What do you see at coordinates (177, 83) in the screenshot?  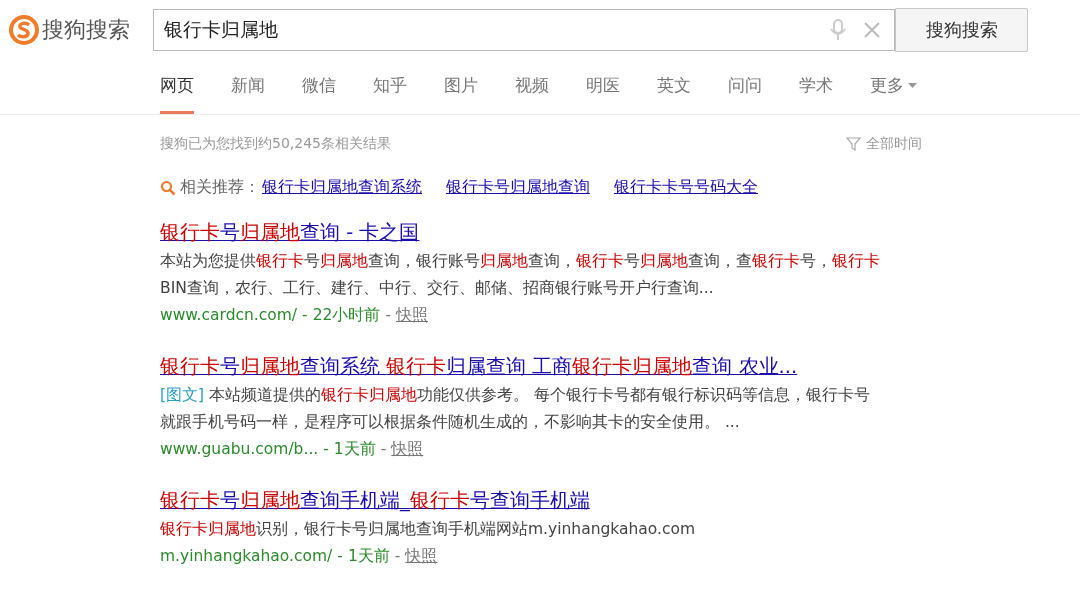 I see `nav-tab: 网页` at bounding box center [177, 83].